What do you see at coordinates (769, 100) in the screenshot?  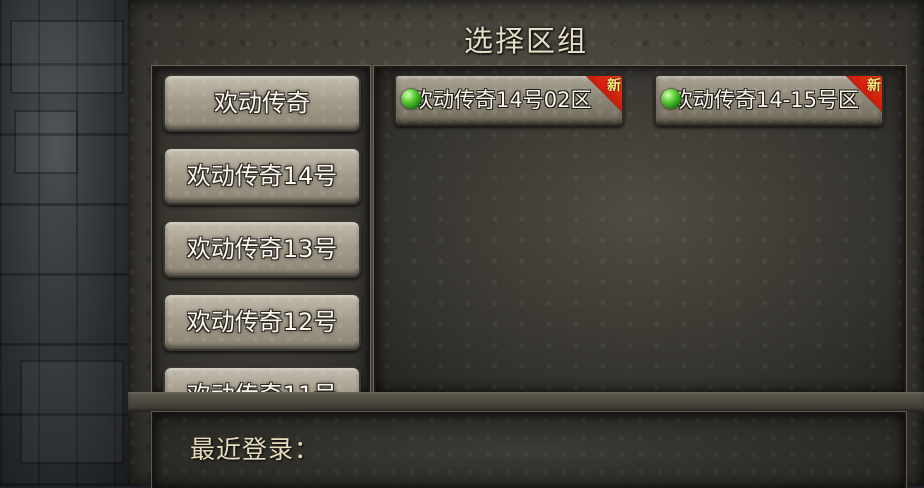 I see `server-button: 欢动传奇14-15号区 新` at bounding box center [769, 100].